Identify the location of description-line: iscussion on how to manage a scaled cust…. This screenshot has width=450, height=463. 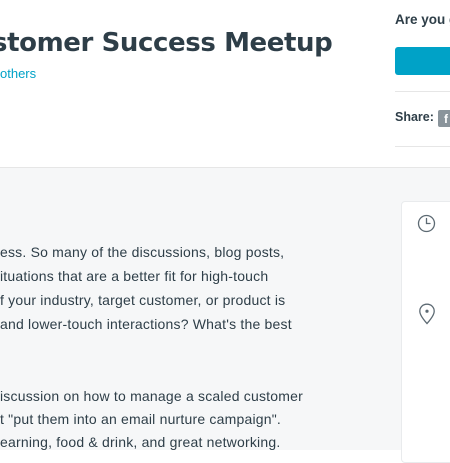
(151, 396).